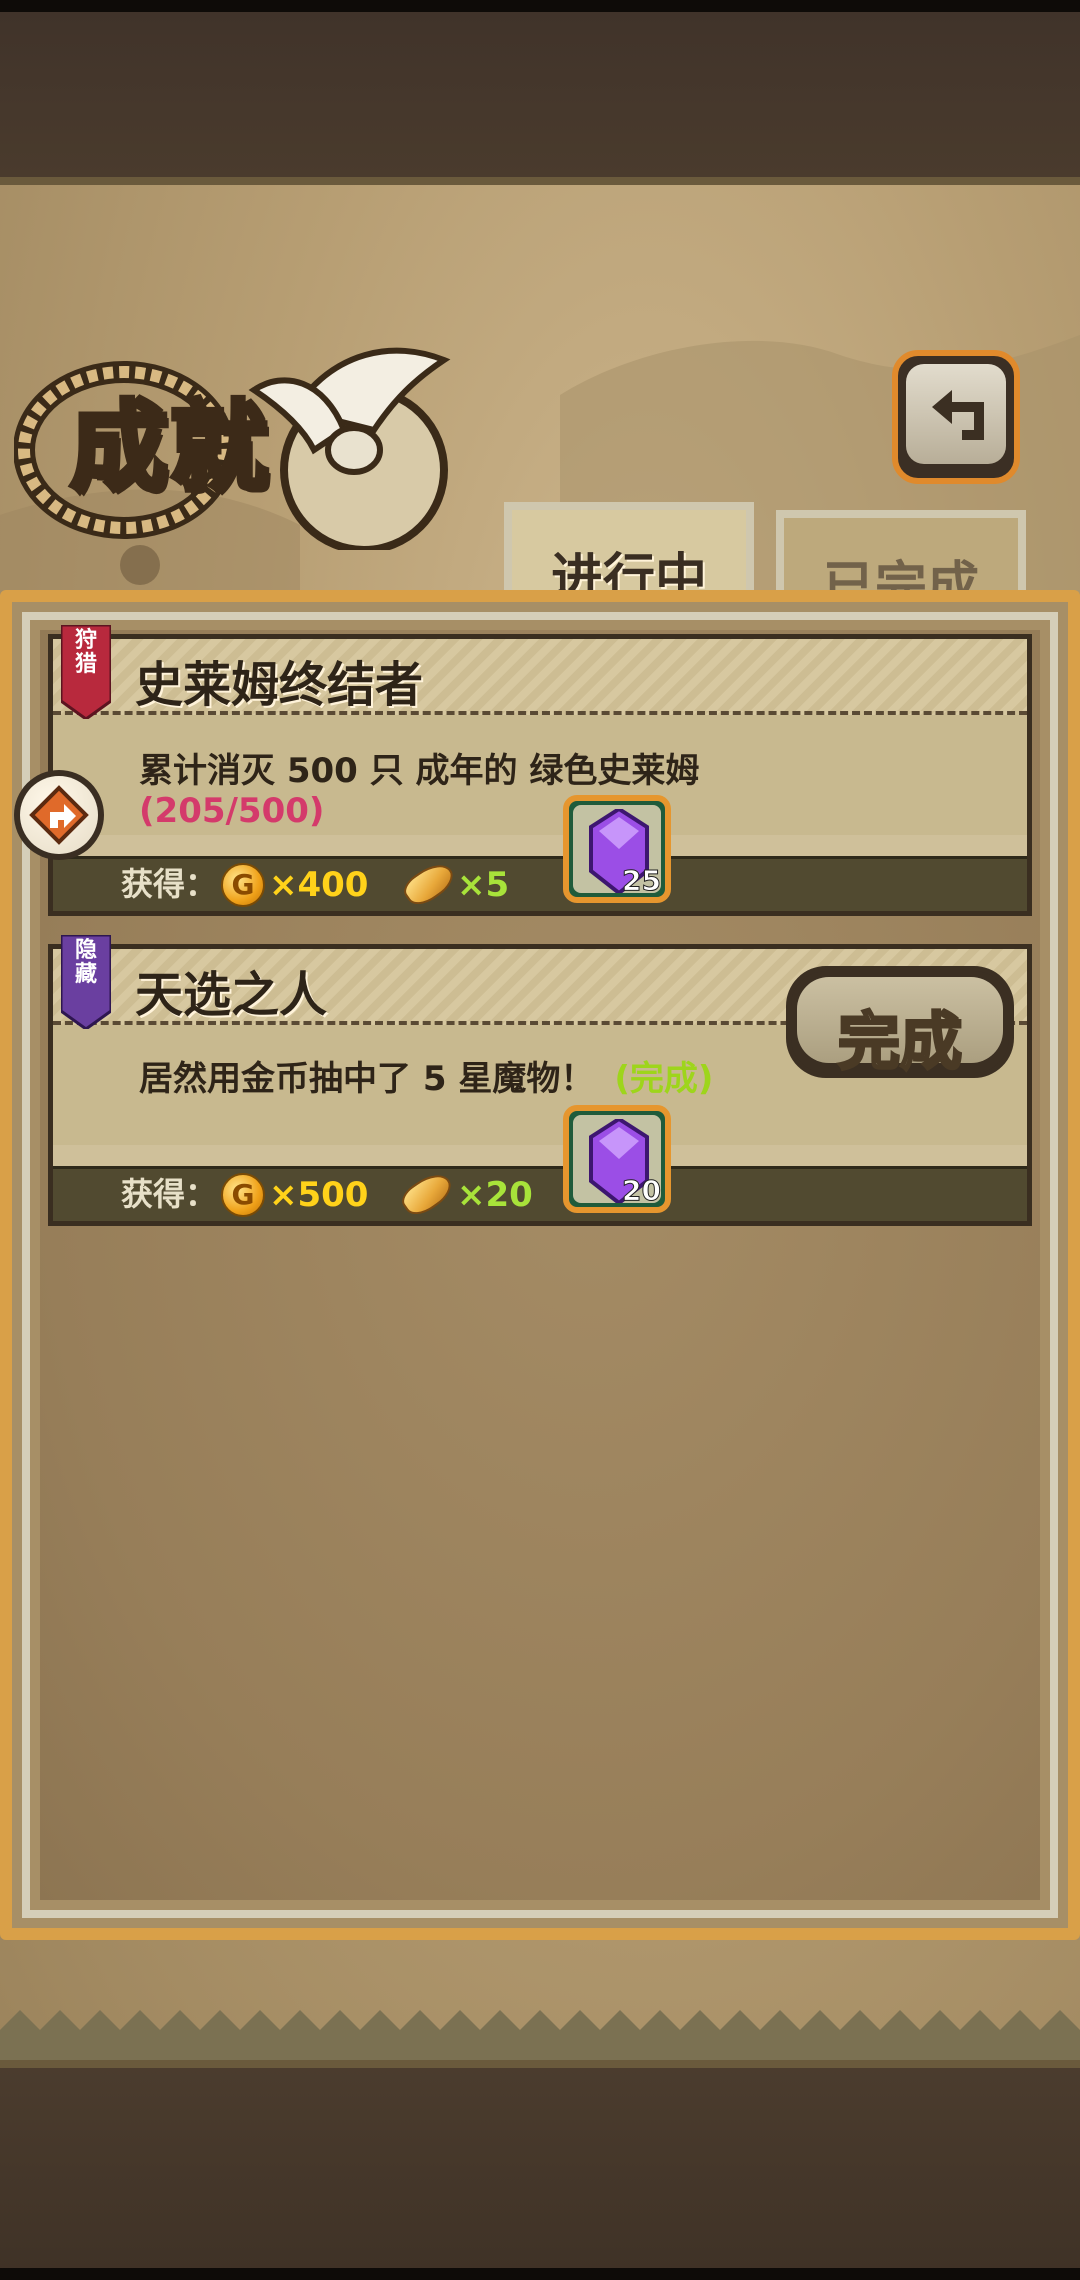  I want to click on gem-reward: 25, so click(617, 849).